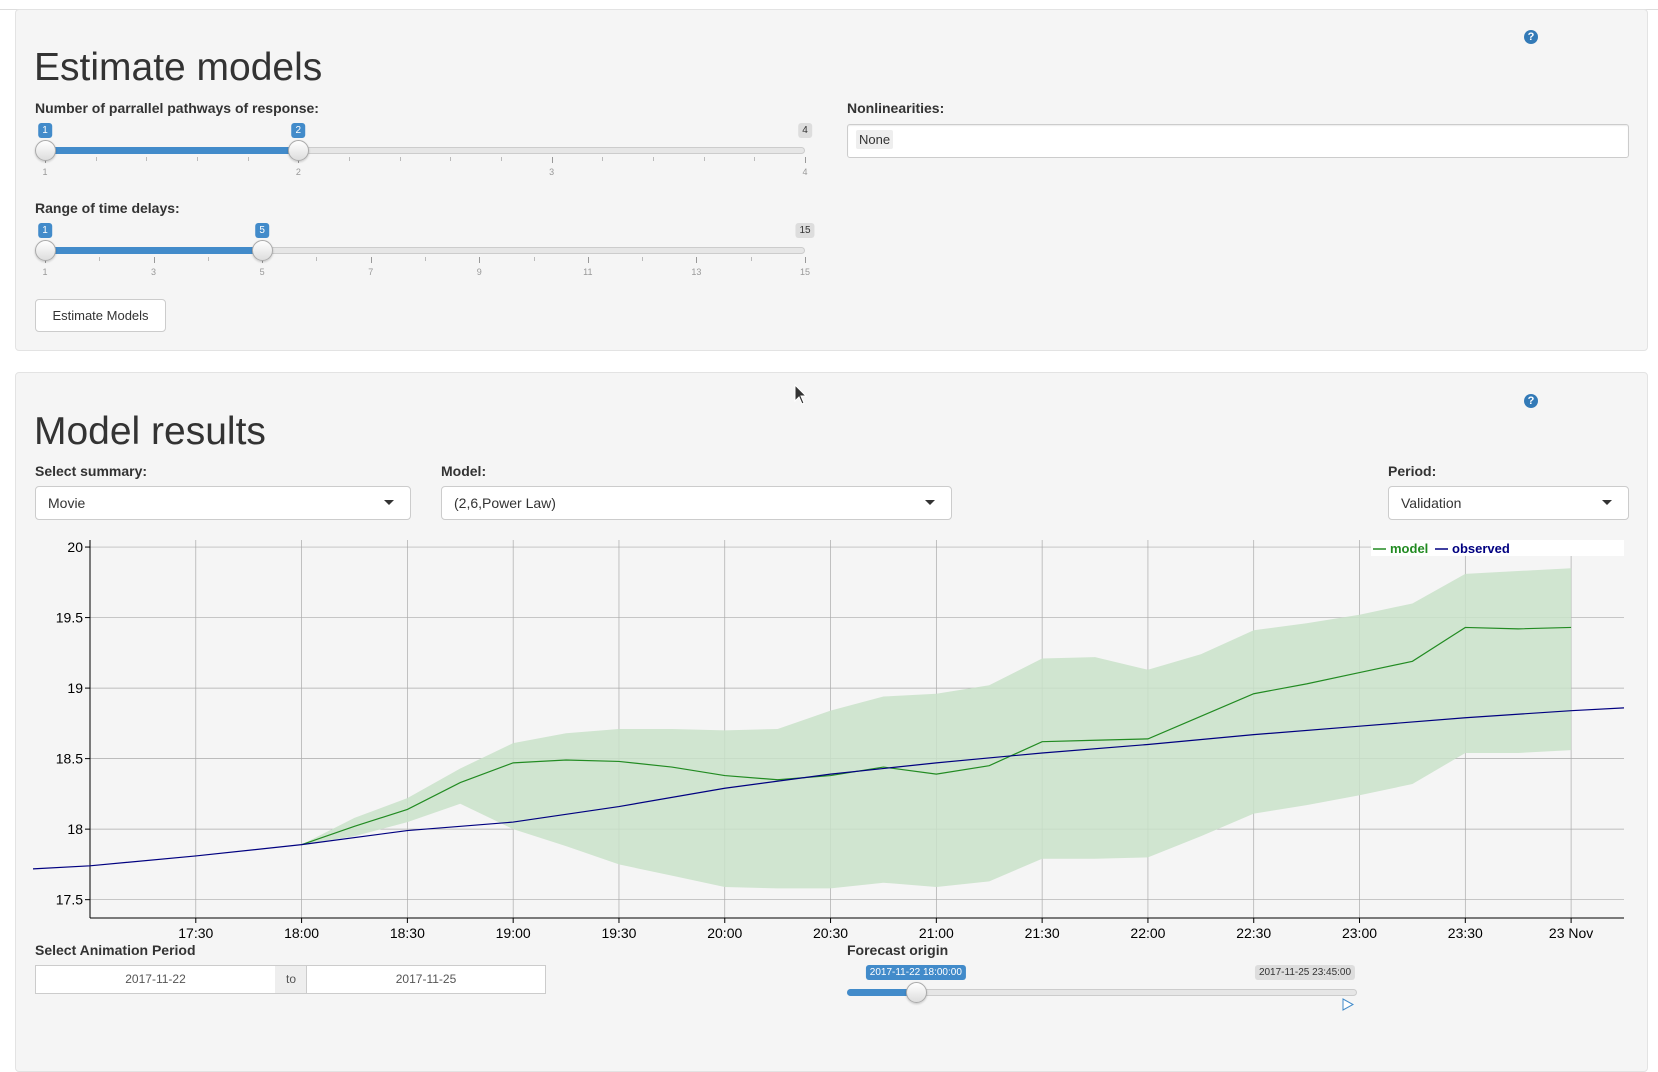  I want to click on delays-slider: 1 3 5 7 9 11 13 15 1 5 15, so click(427, 250).